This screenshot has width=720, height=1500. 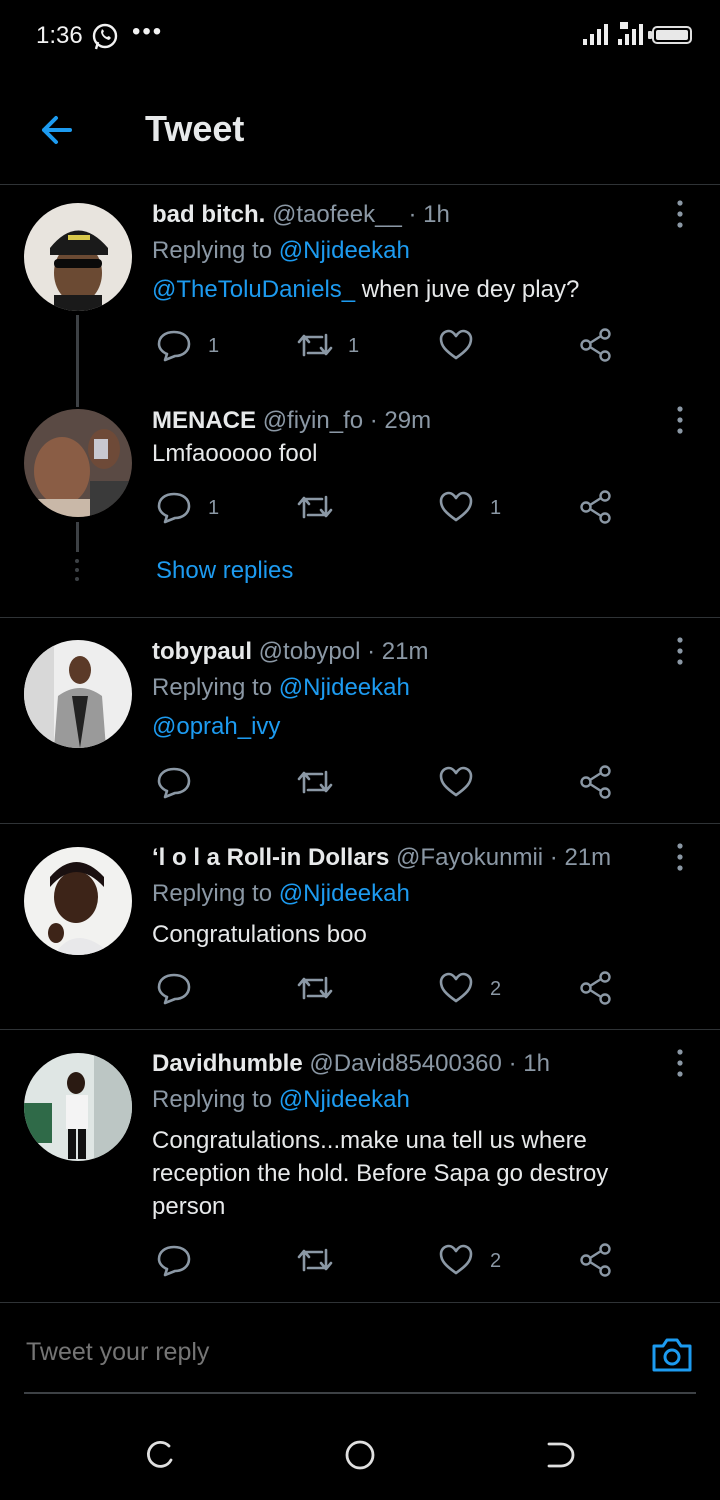 What do you see at coordinates (227, 1063) in the screenshot?
I see `author-name: Davidhumble` at bounding box center [227, 1063].